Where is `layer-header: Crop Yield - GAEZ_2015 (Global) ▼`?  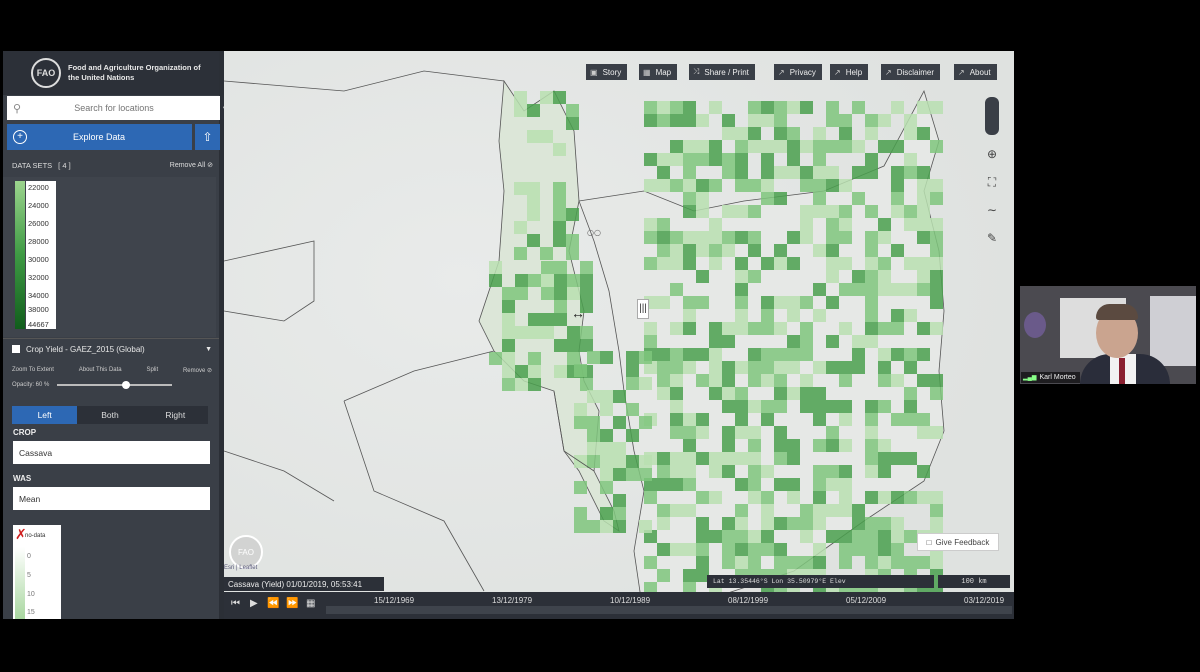 layer-header: Crop Yield - GAEZ_2015 (Global) ▼ is located at coordinates (112, 349).